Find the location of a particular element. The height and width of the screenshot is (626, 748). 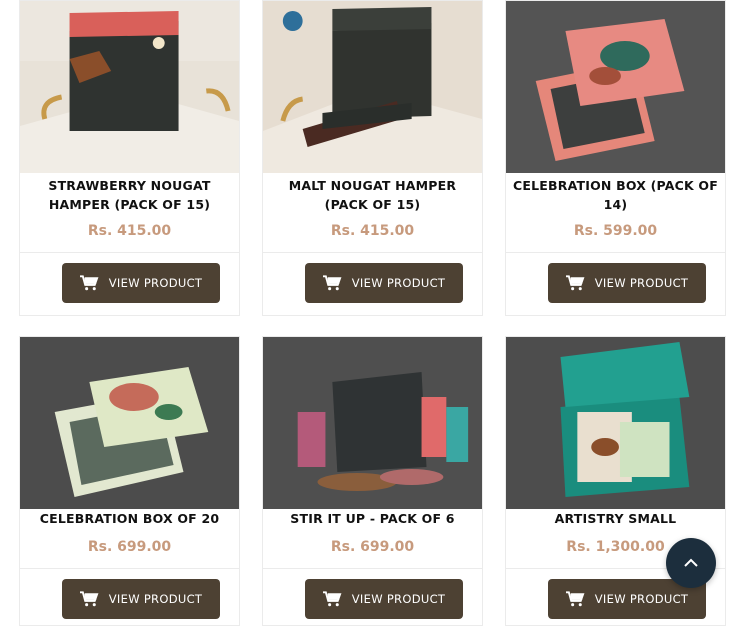

product-title: STIR IT UP - PACK OF 6 is located at coordinates (372, 518).